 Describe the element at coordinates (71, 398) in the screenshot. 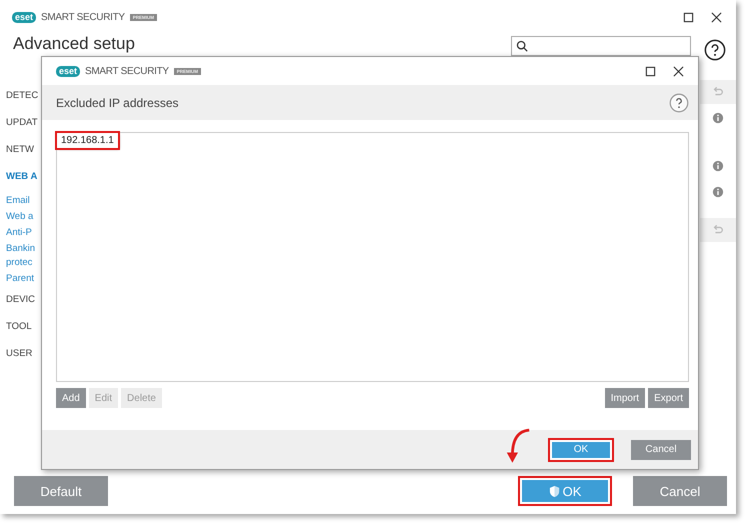

I see `list-button: Add` at that location.